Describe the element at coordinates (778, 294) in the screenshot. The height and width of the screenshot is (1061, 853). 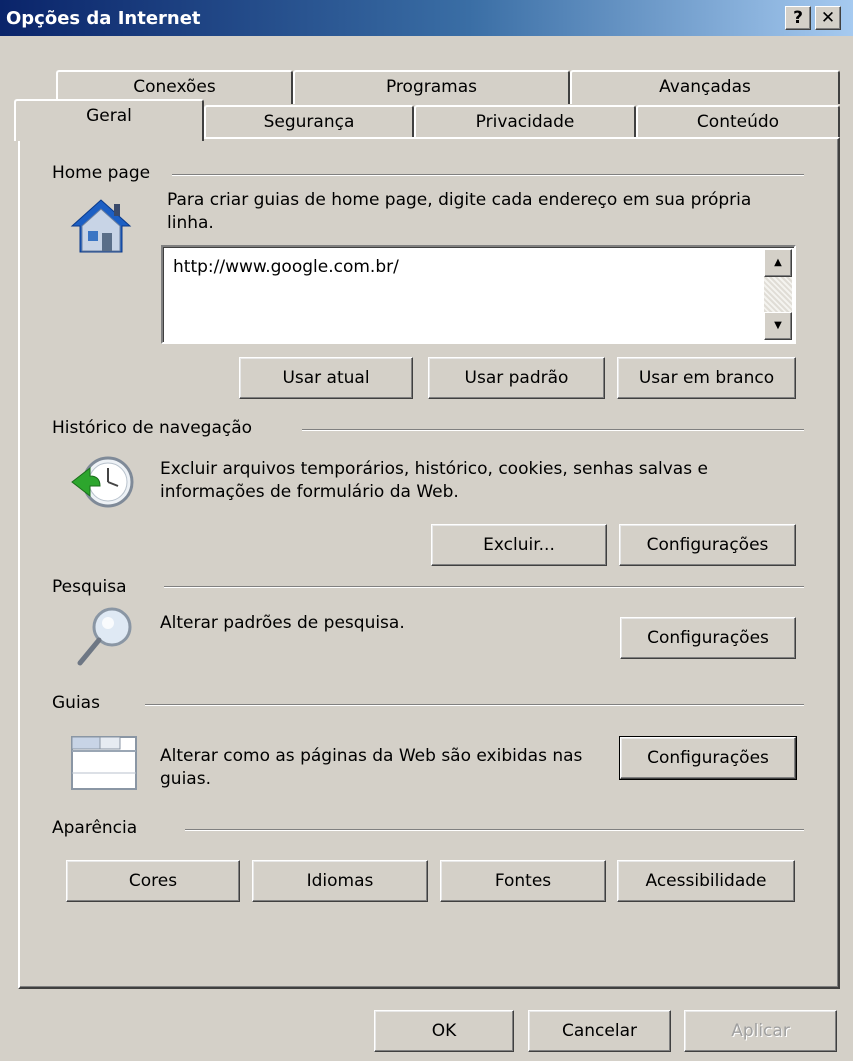
I see `url-field-scrollbar: ▲ ▼` at that location.